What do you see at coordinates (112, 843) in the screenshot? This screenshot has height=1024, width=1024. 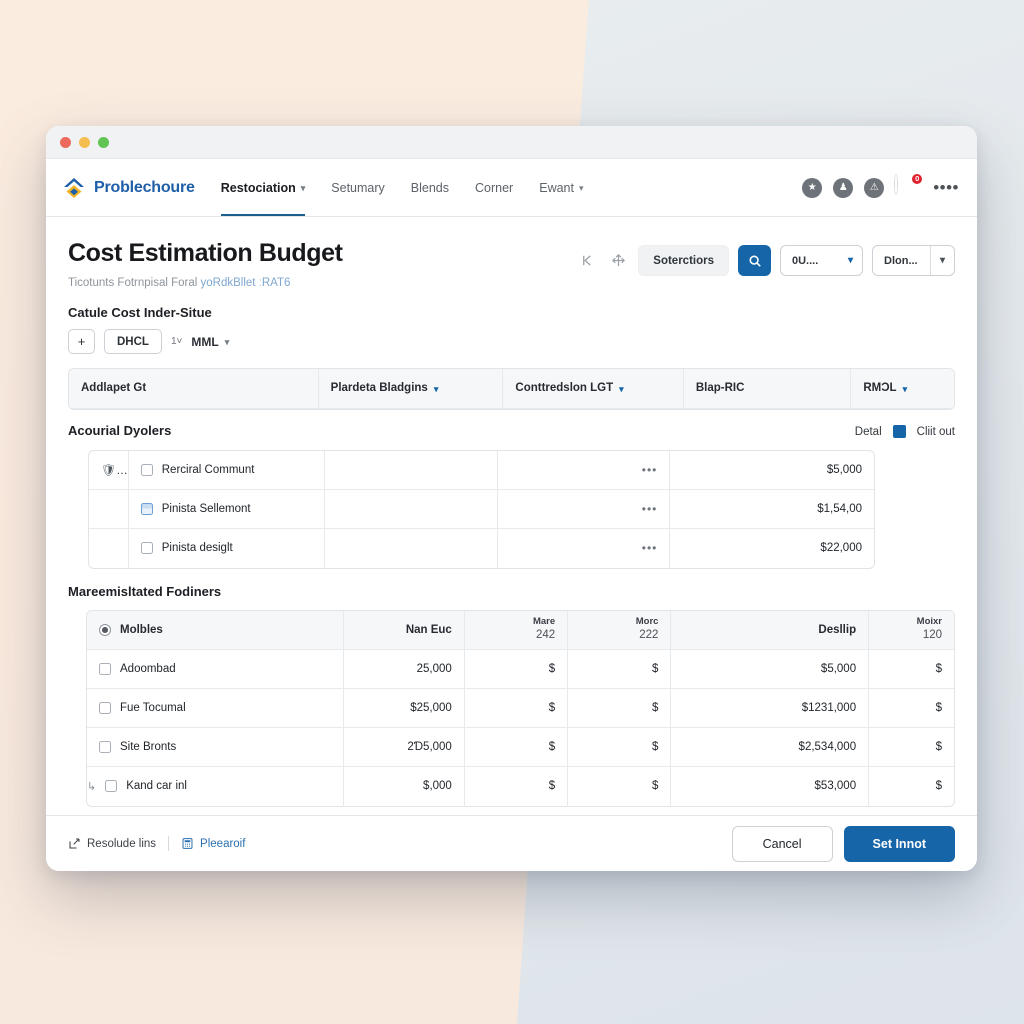 I see `footer-link-resolude: Resolude lins` at bounding box center [112, 843].